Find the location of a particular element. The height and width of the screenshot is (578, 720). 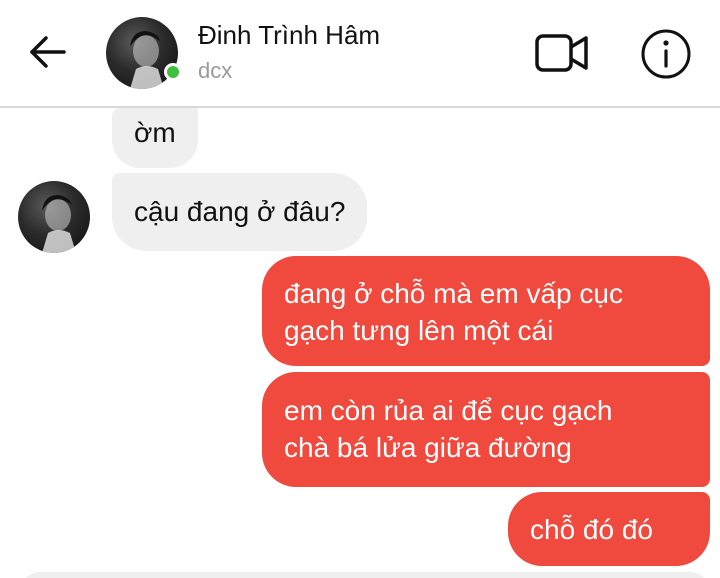

sender-avatar is located at coordinates (54, 217).